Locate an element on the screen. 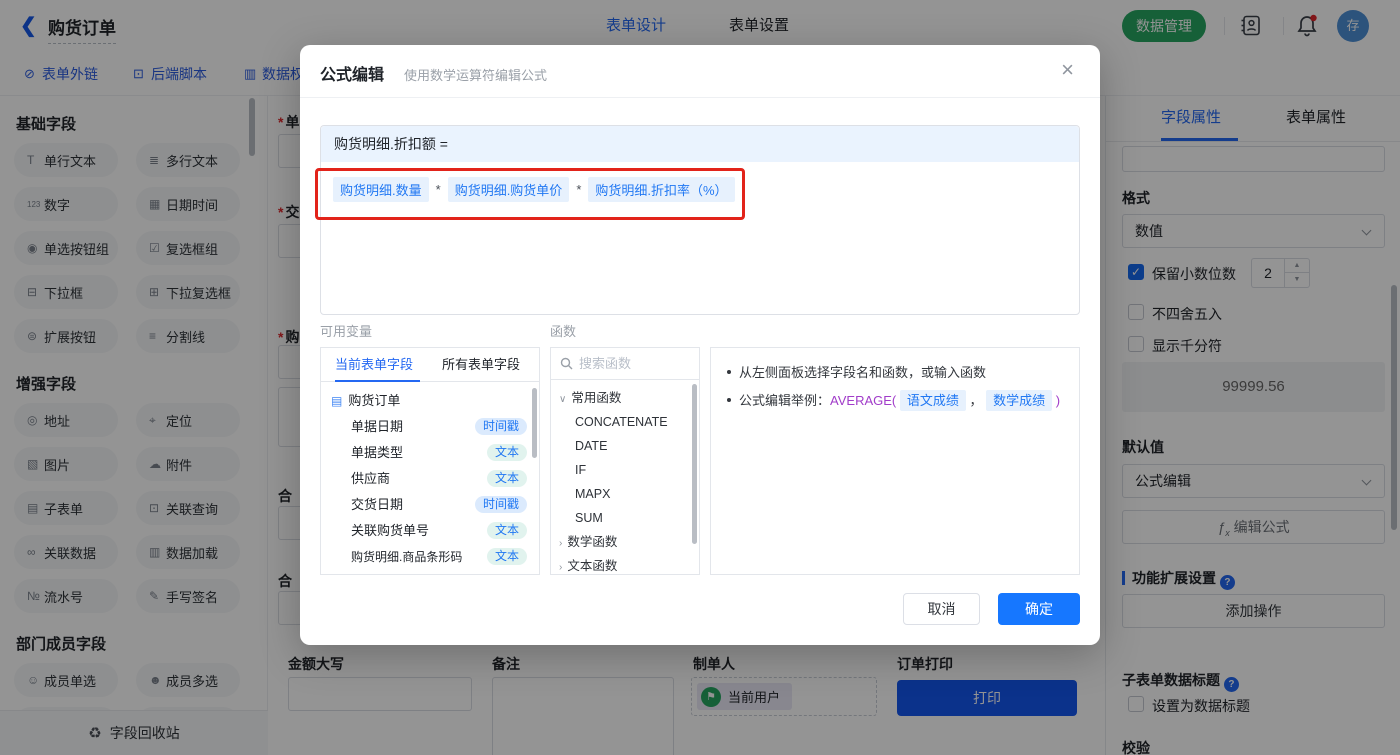 Image resolution: width=1400 pixels, height=755 pixels. formula-target: 购货明细.折扣额 = is located at coordinates (700, 144).